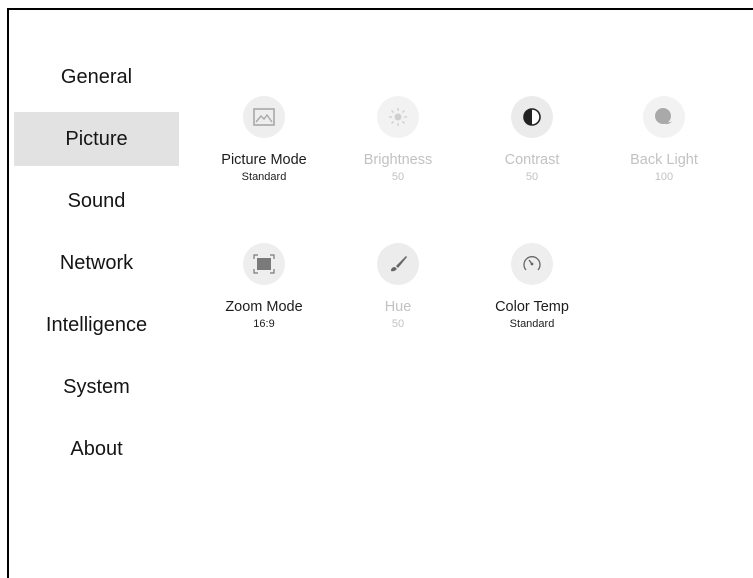 This screenshot has height=578, width=753. Describe the element at coordinates (532, 264) in the screenshot. I see `gauge-icon` at that location.